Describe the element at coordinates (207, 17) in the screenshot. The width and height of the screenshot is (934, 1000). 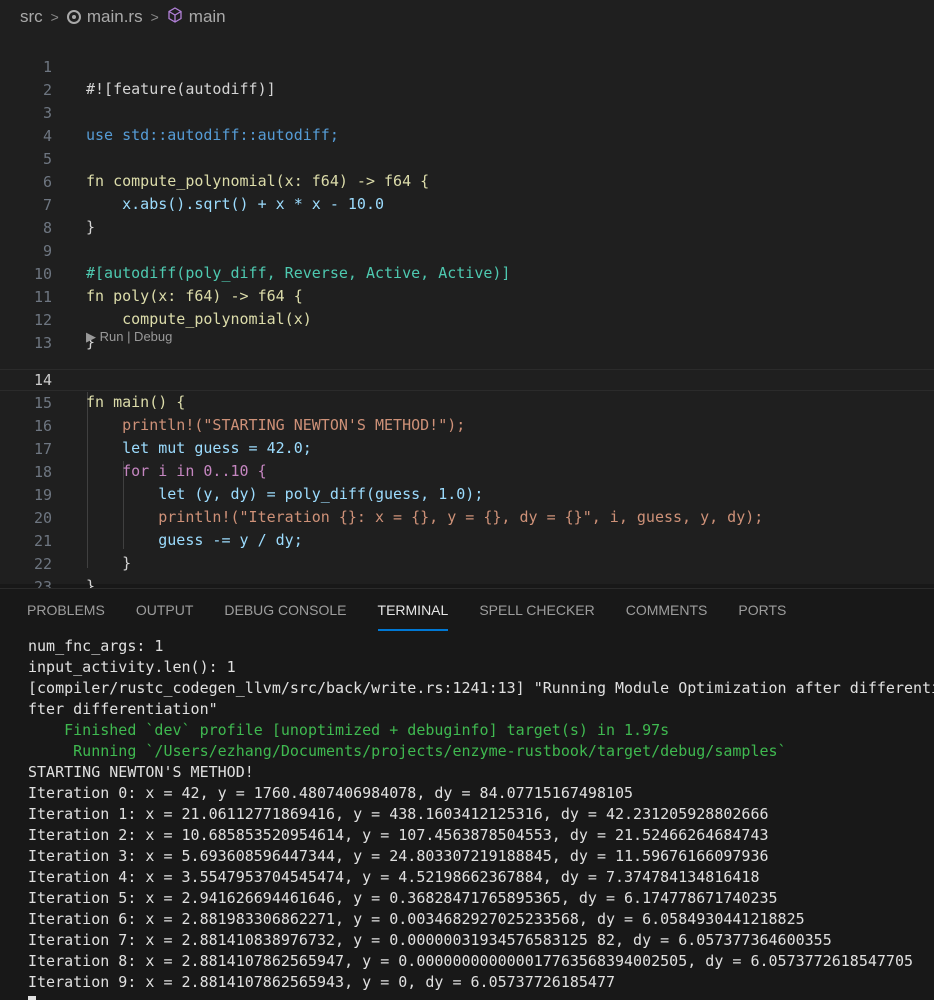
I see `breadcrumb-symbol: main` at that location.